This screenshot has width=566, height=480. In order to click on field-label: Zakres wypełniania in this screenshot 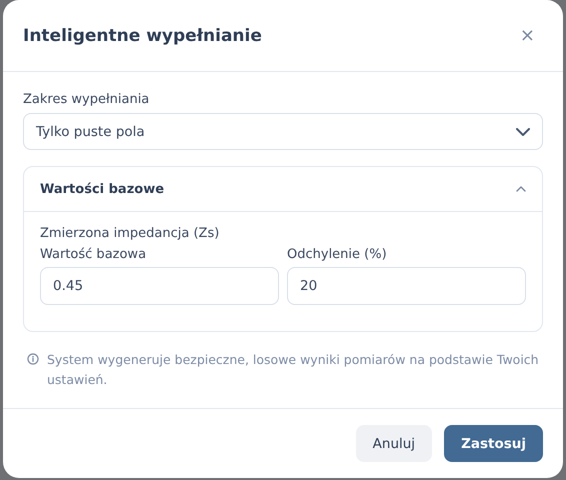, I will do `click(86, 99)`.